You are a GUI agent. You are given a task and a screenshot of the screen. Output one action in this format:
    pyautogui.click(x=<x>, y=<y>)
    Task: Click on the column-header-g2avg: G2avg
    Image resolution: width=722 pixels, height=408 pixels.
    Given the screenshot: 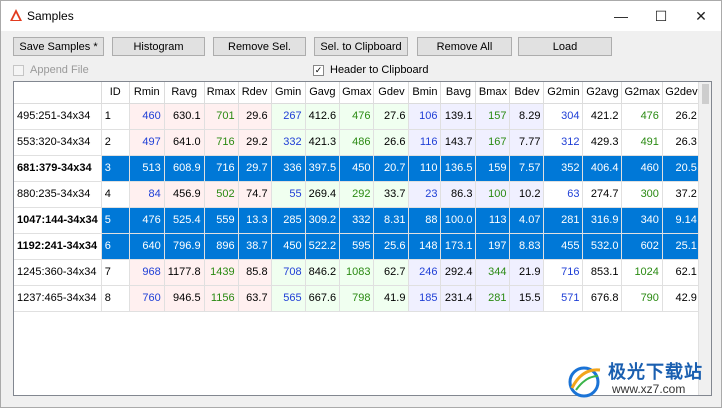 What is the action you would take?
    pyautogui.click(x=602, y=93)
    